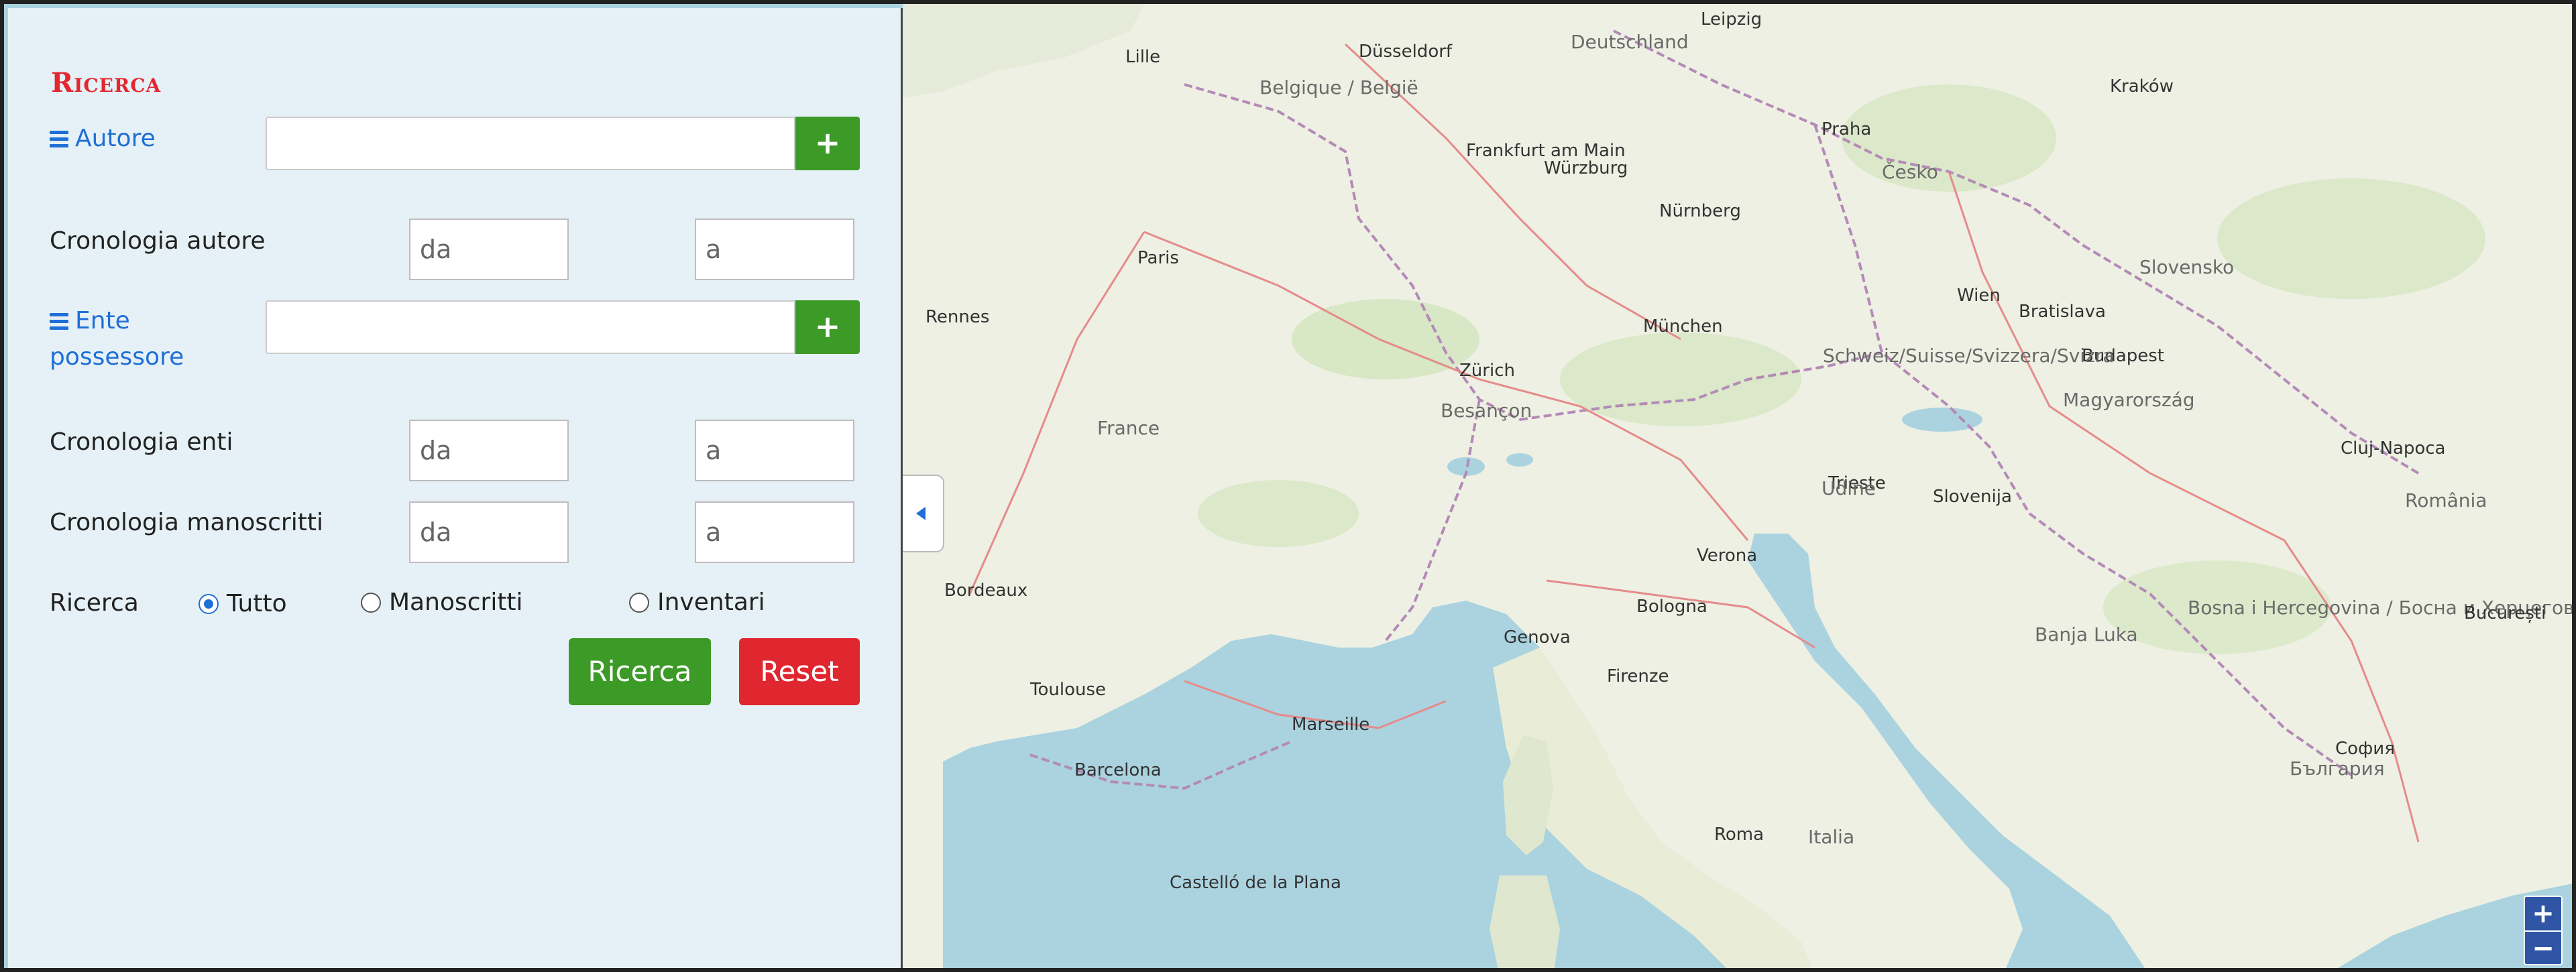  What do you see at coordinates (1487, 371) in the screenshot?
I see `map-label: Zürich` at bounding box center [1487, 371].